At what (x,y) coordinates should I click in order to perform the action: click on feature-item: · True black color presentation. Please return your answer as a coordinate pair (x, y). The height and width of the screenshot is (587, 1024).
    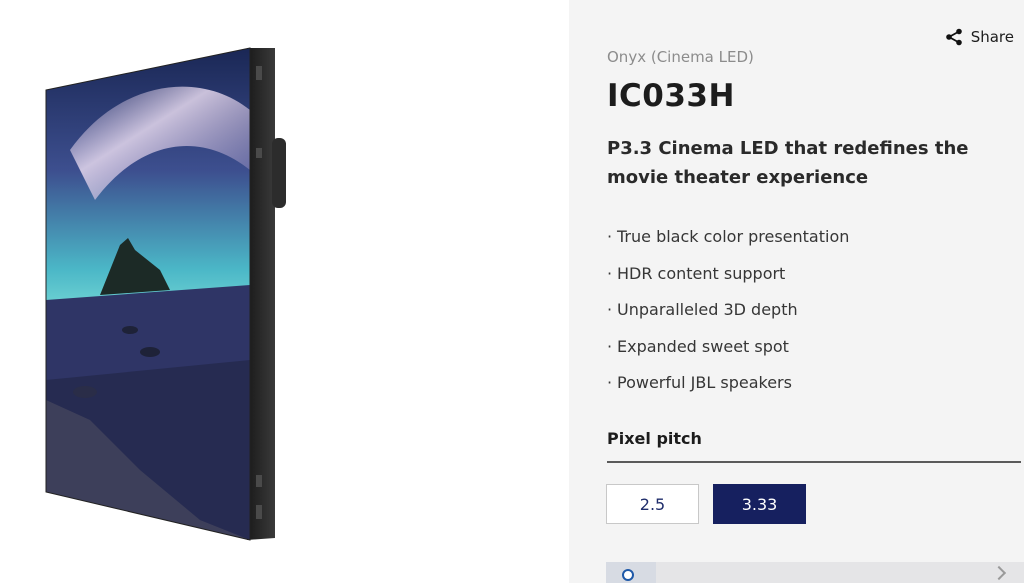
    Looking at the image, I should click on (728, 236).